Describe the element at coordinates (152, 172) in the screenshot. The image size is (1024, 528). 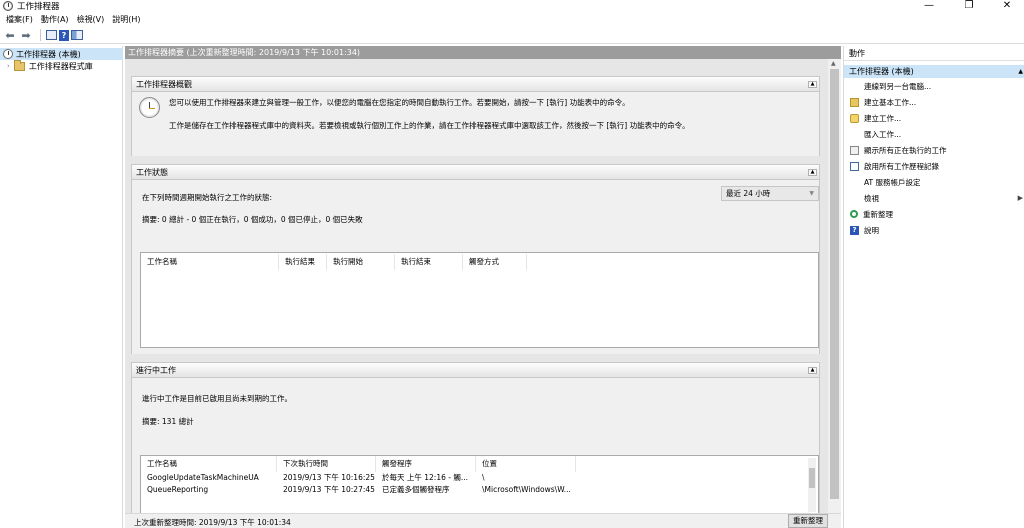
I see `task-status-section-title: 工作狀態` at that location.